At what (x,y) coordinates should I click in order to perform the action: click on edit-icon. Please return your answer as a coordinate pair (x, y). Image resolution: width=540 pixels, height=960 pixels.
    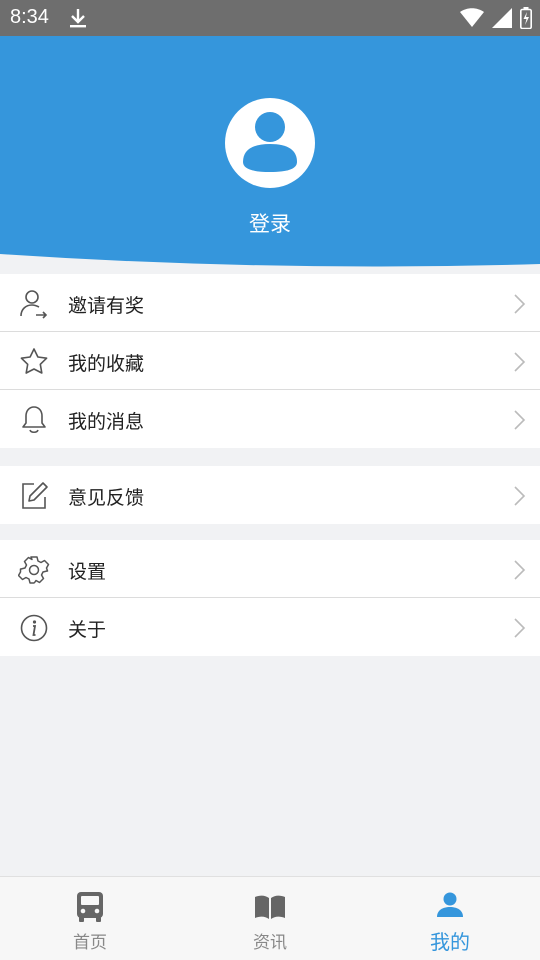
    Looking at the image, I should click on (35, 495).